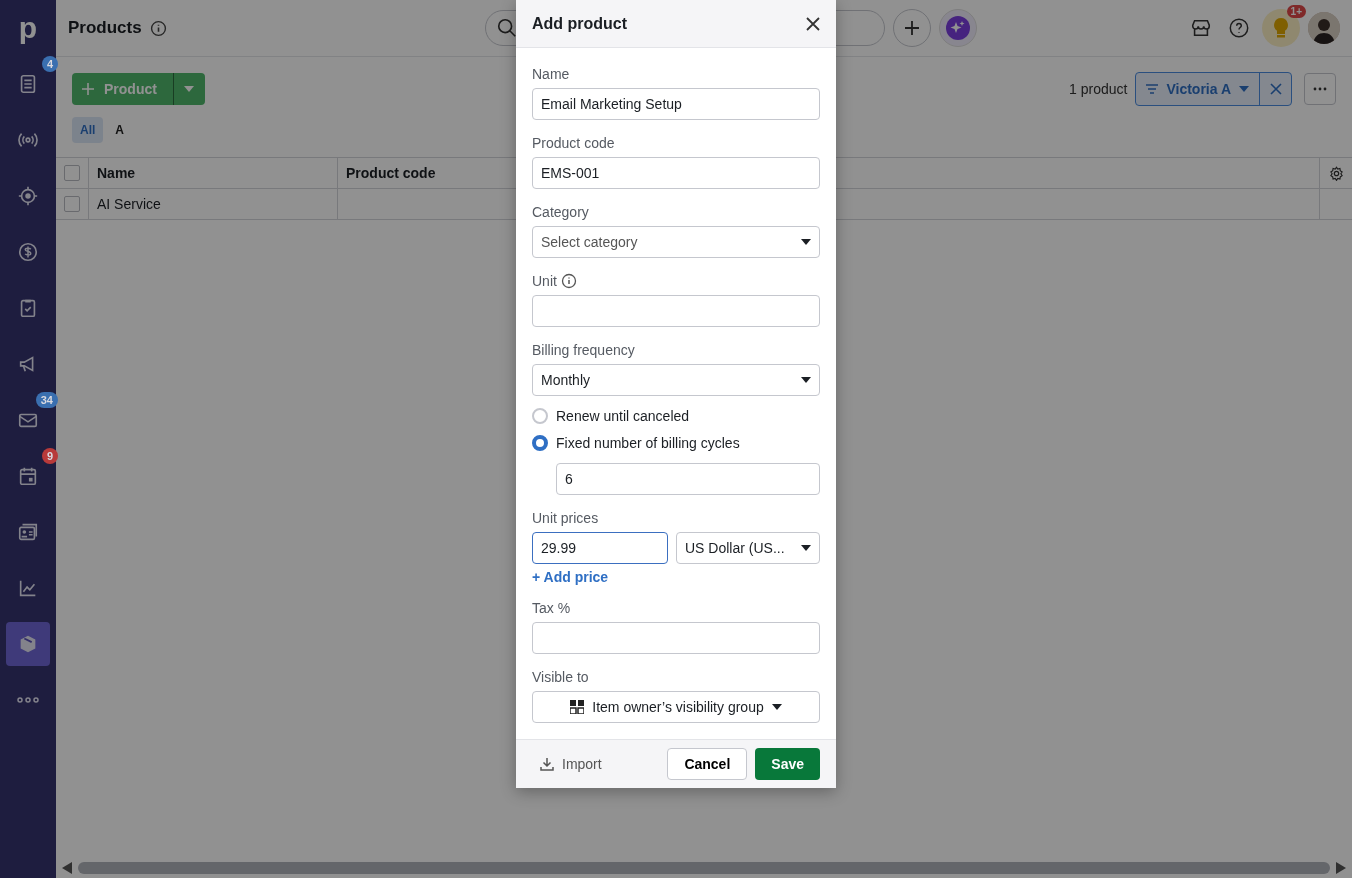 This screenshot has width=1352, height=878. Describe the element at coordinates (636, 443) in the screenshot. I see `radio-option: Fixed number of billing cycles` at that location.